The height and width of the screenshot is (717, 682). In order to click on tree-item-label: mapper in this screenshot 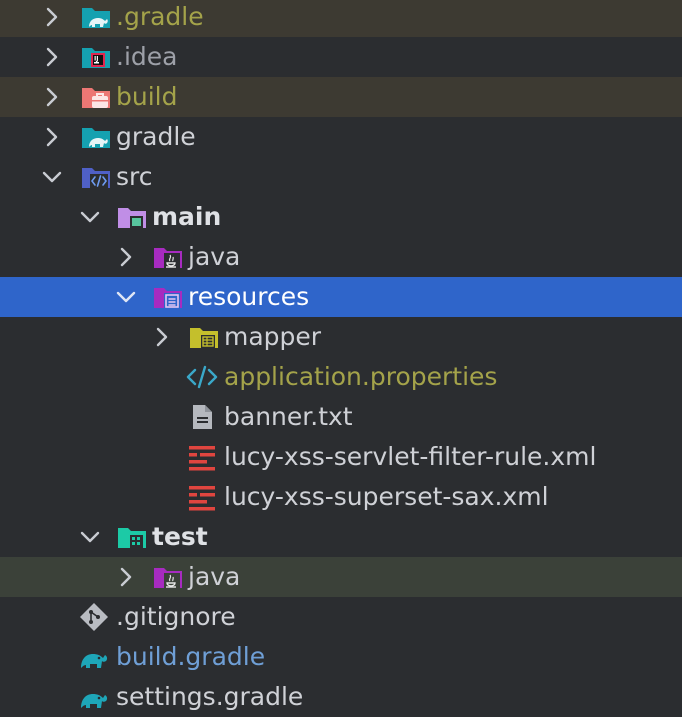, I will do `click(273, 336)`.